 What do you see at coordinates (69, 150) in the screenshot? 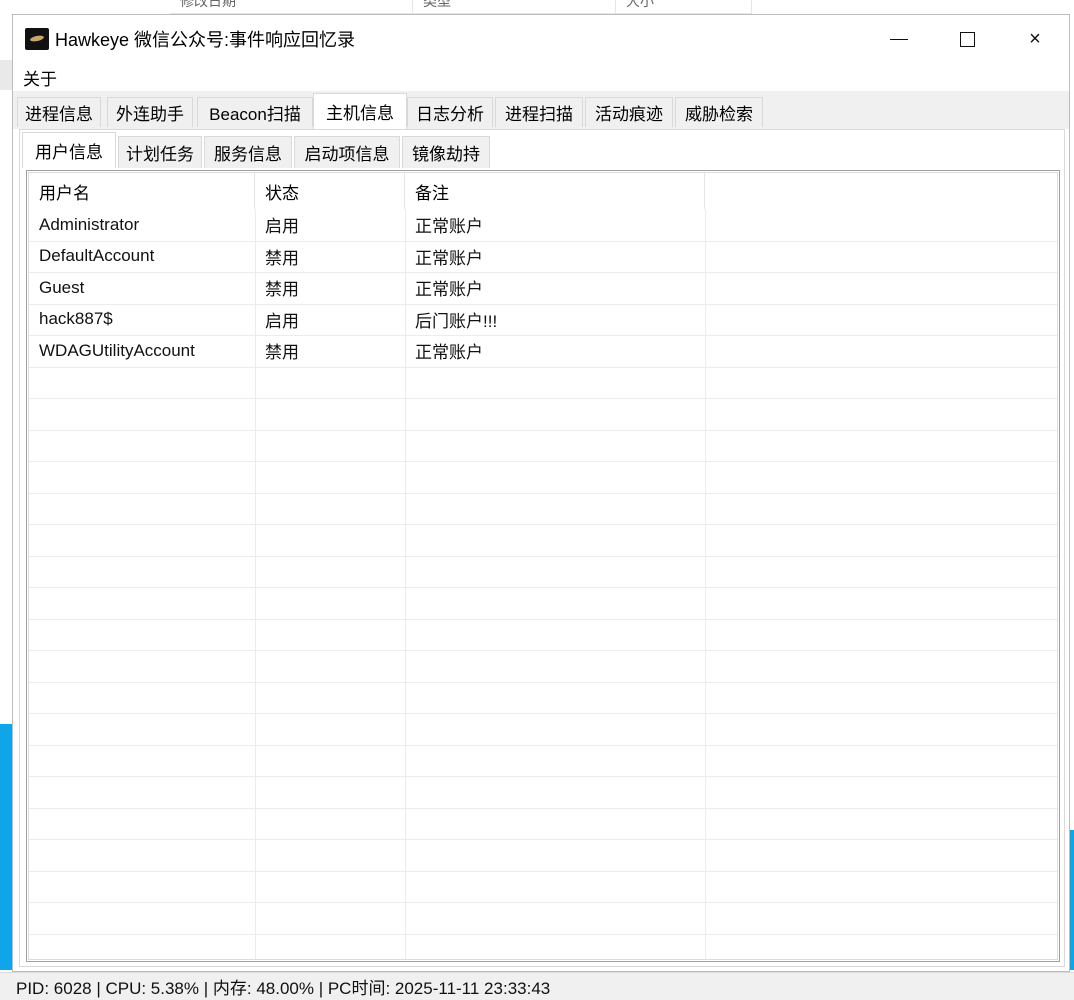
I see `subtab-user-info: 用户信息` at bounding box center [69, 150].